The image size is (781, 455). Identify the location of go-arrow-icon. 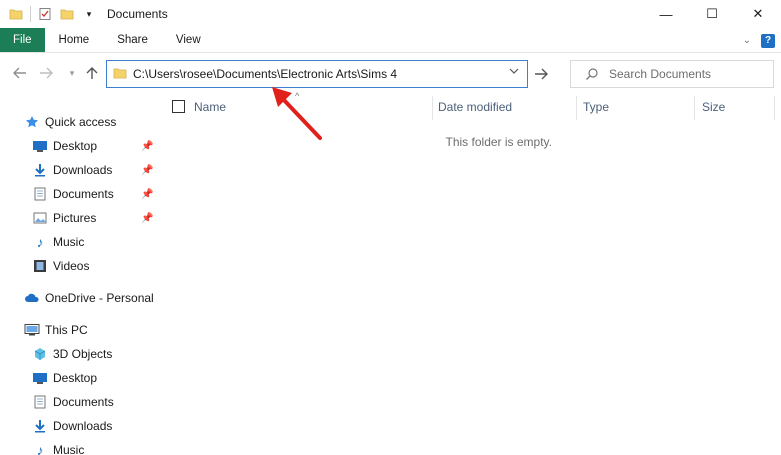
(541, 74).